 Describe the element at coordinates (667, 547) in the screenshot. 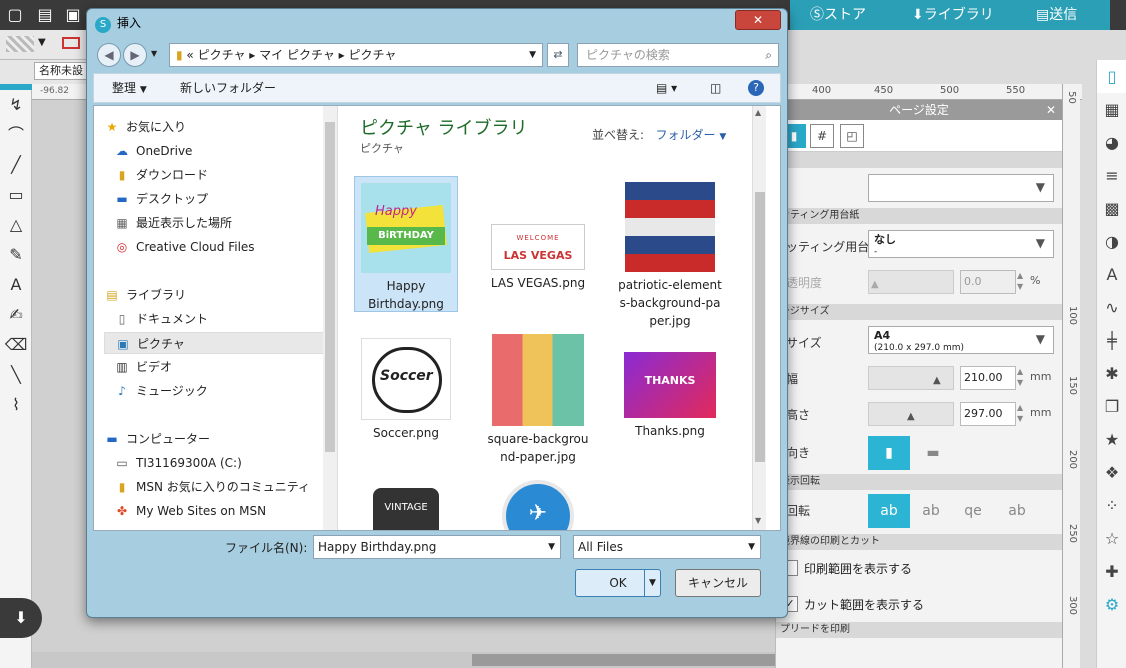

I see `filetype-select: All Files ▼` at that location.